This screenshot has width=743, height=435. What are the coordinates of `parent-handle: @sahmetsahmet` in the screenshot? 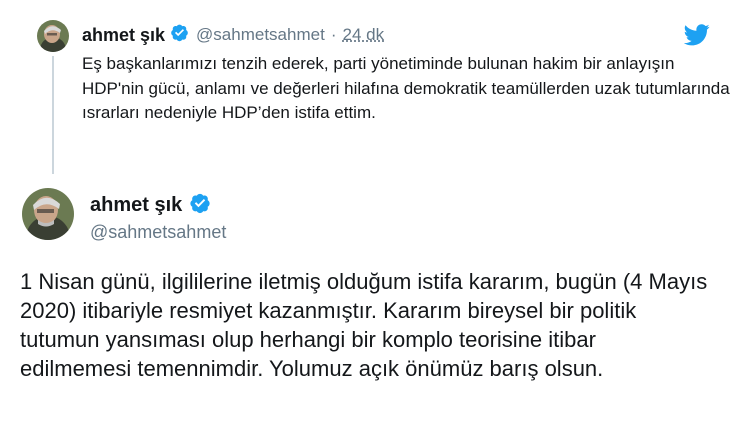 It's located at (260, 35).